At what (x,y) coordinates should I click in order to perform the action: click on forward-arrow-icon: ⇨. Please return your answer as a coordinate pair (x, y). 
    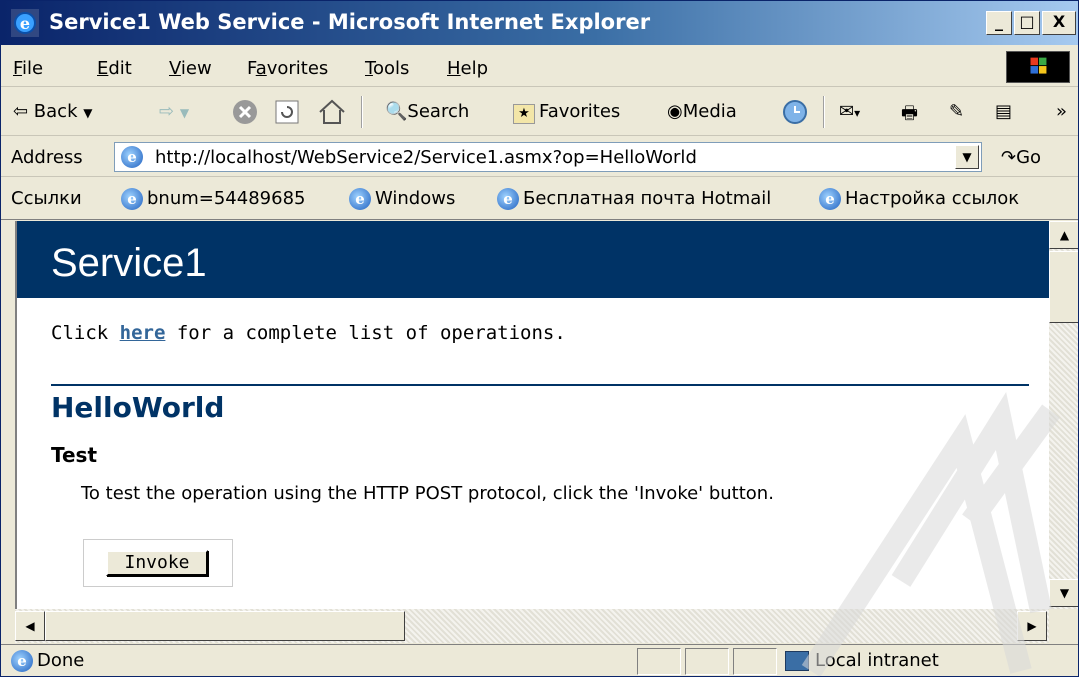
    Looking at the image, I should click on (167, 111).